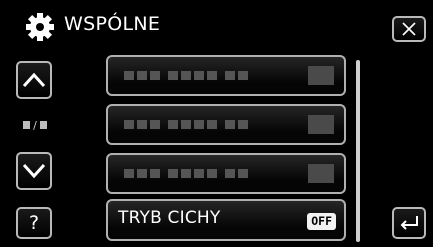 The image size is (433, 247). I want to click on help-button: ?, so click(34, 223).